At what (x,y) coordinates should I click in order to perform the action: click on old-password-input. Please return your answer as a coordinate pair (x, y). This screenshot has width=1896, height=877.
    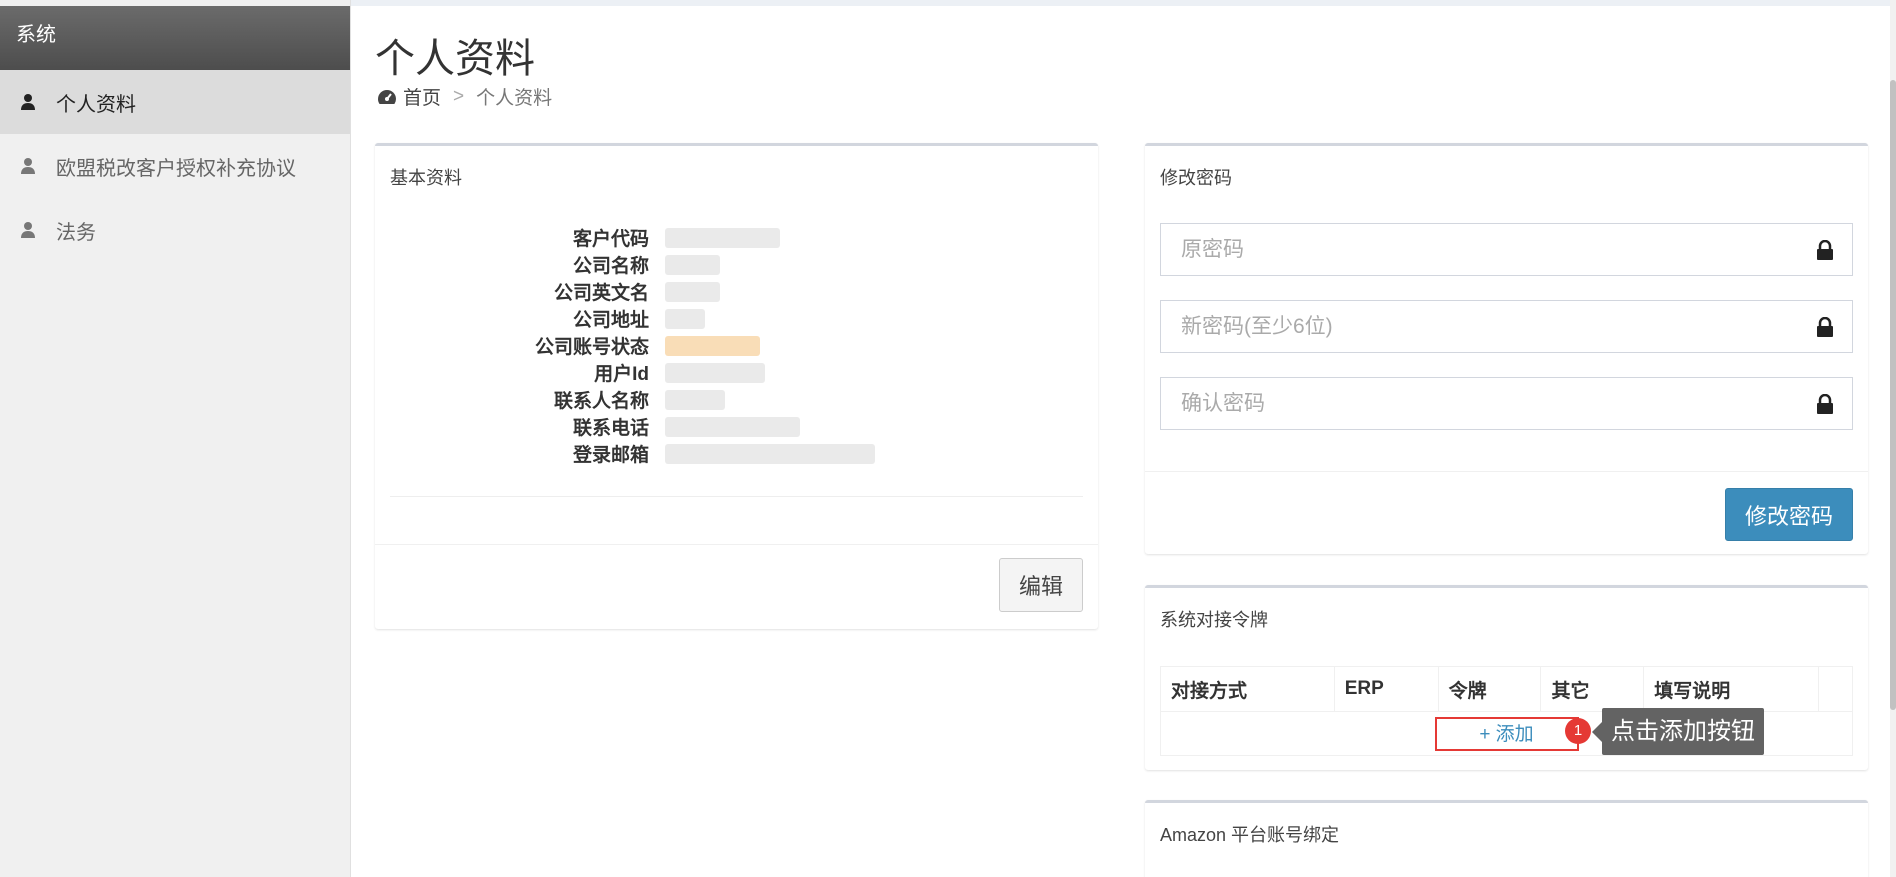
    Looking at the image, I should click on (1506, 249).